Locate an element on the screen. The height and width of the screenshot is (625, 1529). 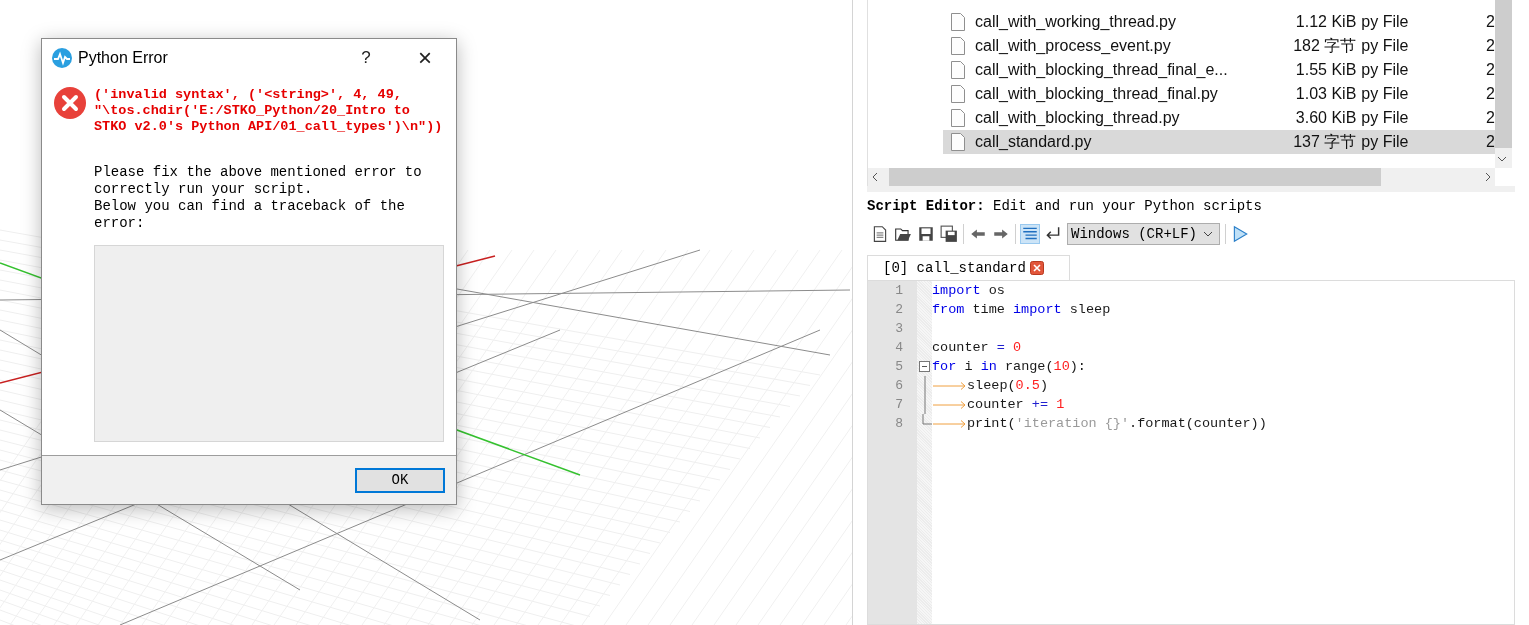
code-line: counter += 1 is located at coordinates (1016, 404).